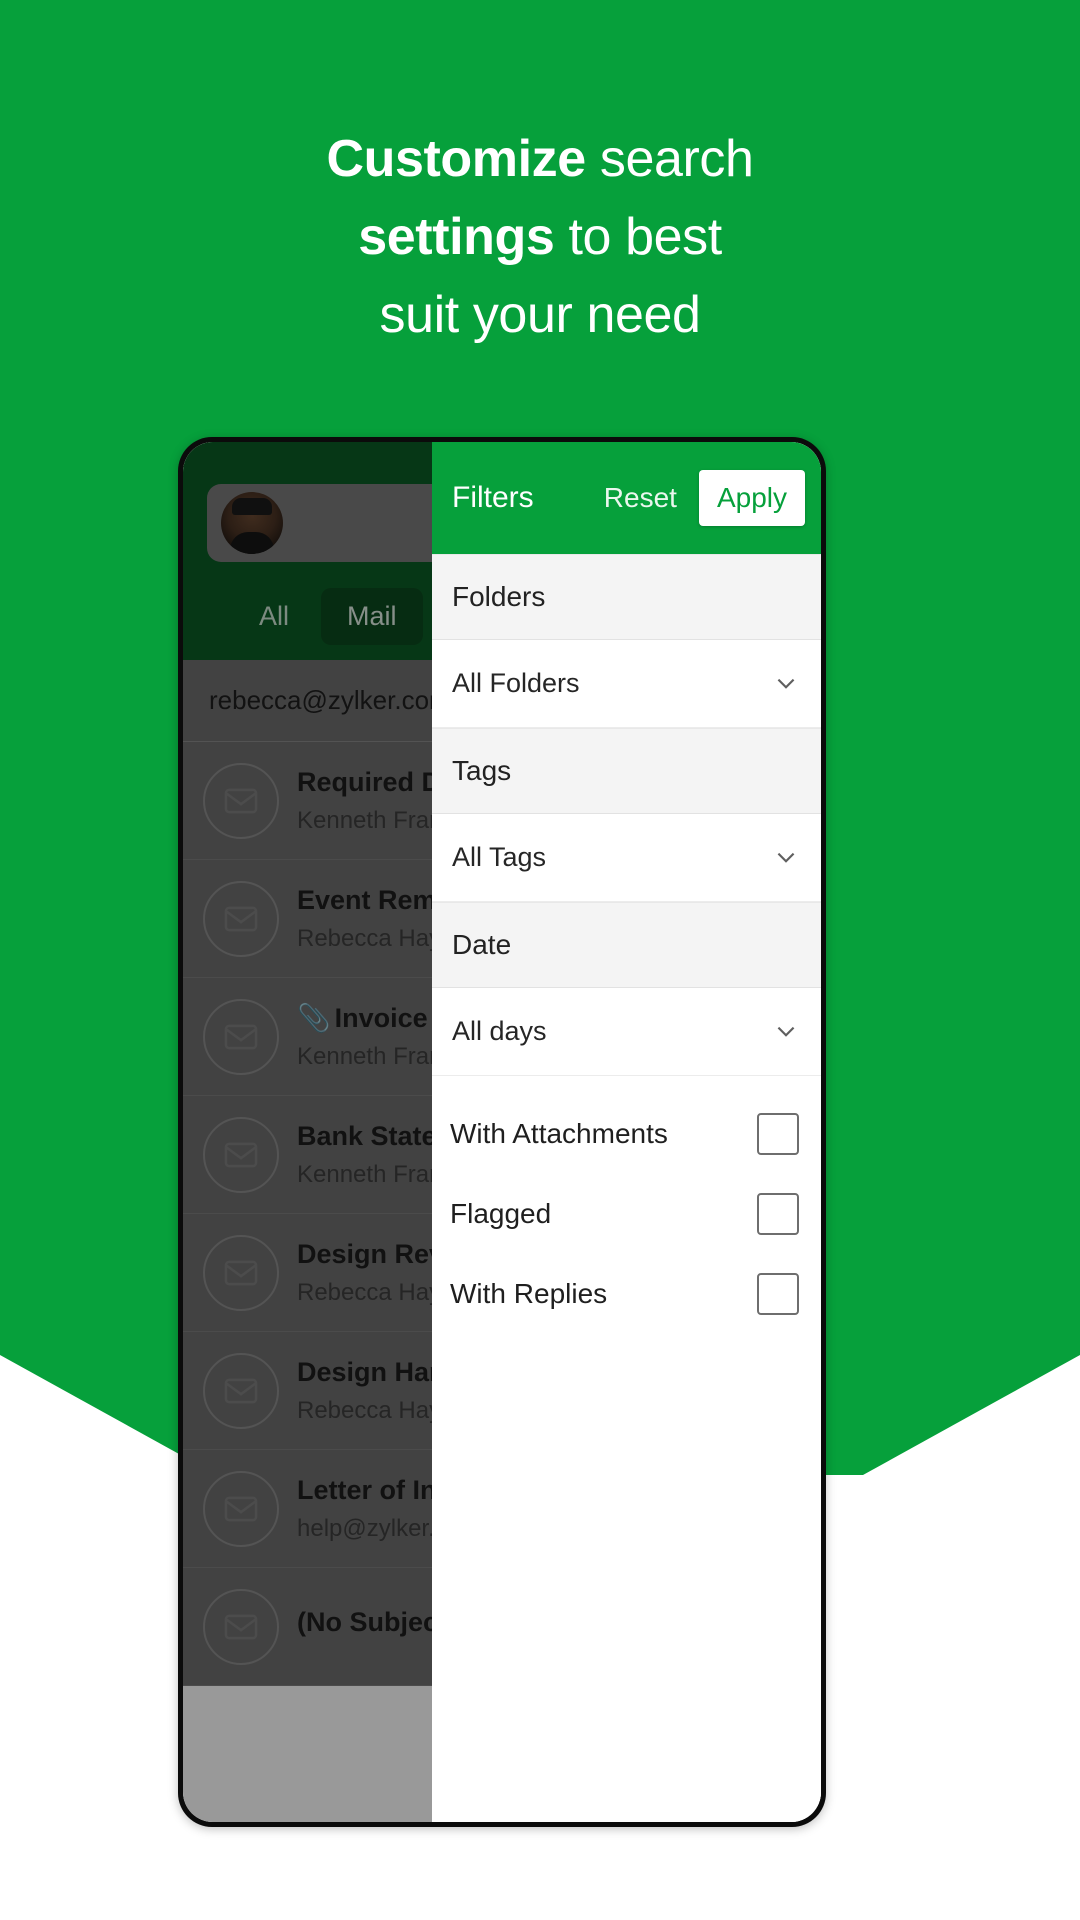  I want to click on headline-line-2: settings to best, so click(540, 237).